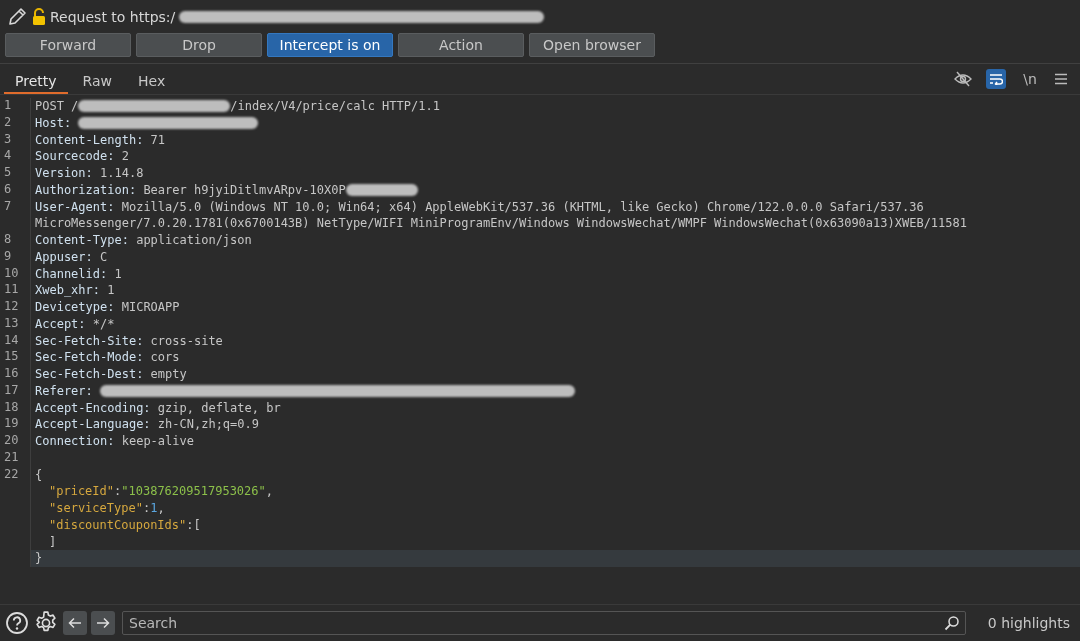 This screenshot has width=1080, height=641. What do you see at coordinates (90, 140) in the screenshot?
I see `header-name: Content-Length:` at bounding box center [90, 140].